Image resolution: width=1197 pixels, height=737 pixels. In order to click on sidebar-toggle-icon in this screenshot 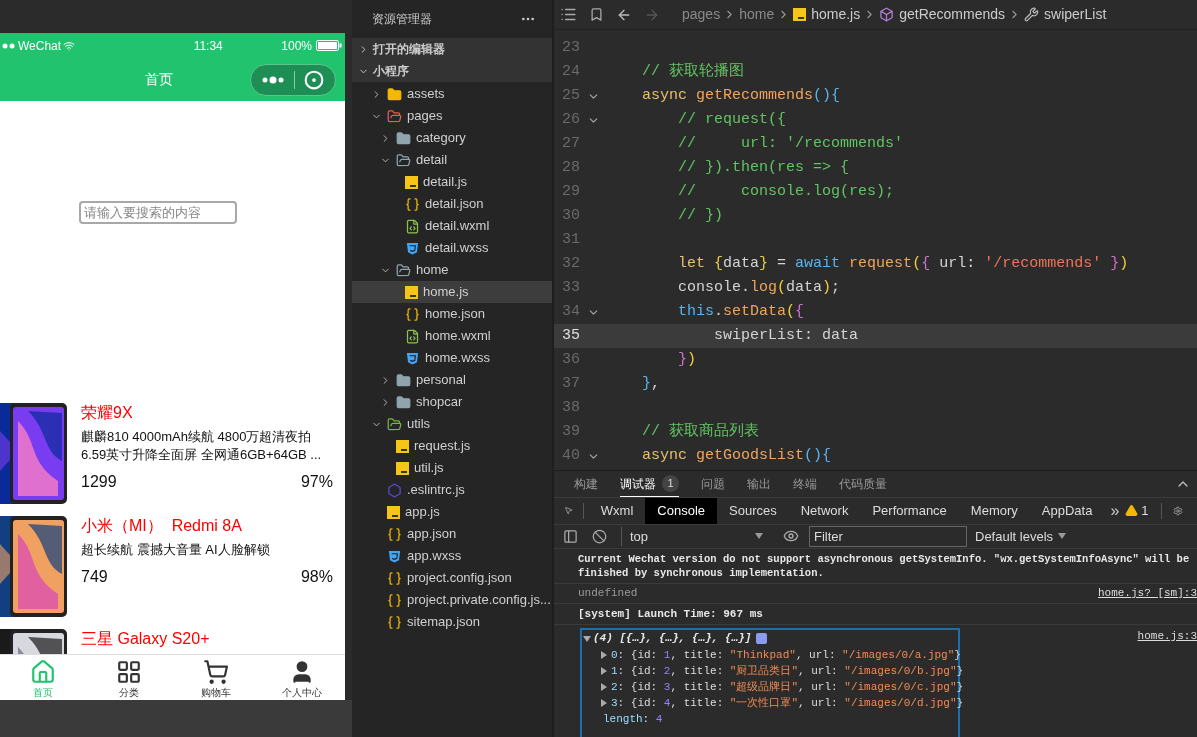, I will do `click(570, 536)`.